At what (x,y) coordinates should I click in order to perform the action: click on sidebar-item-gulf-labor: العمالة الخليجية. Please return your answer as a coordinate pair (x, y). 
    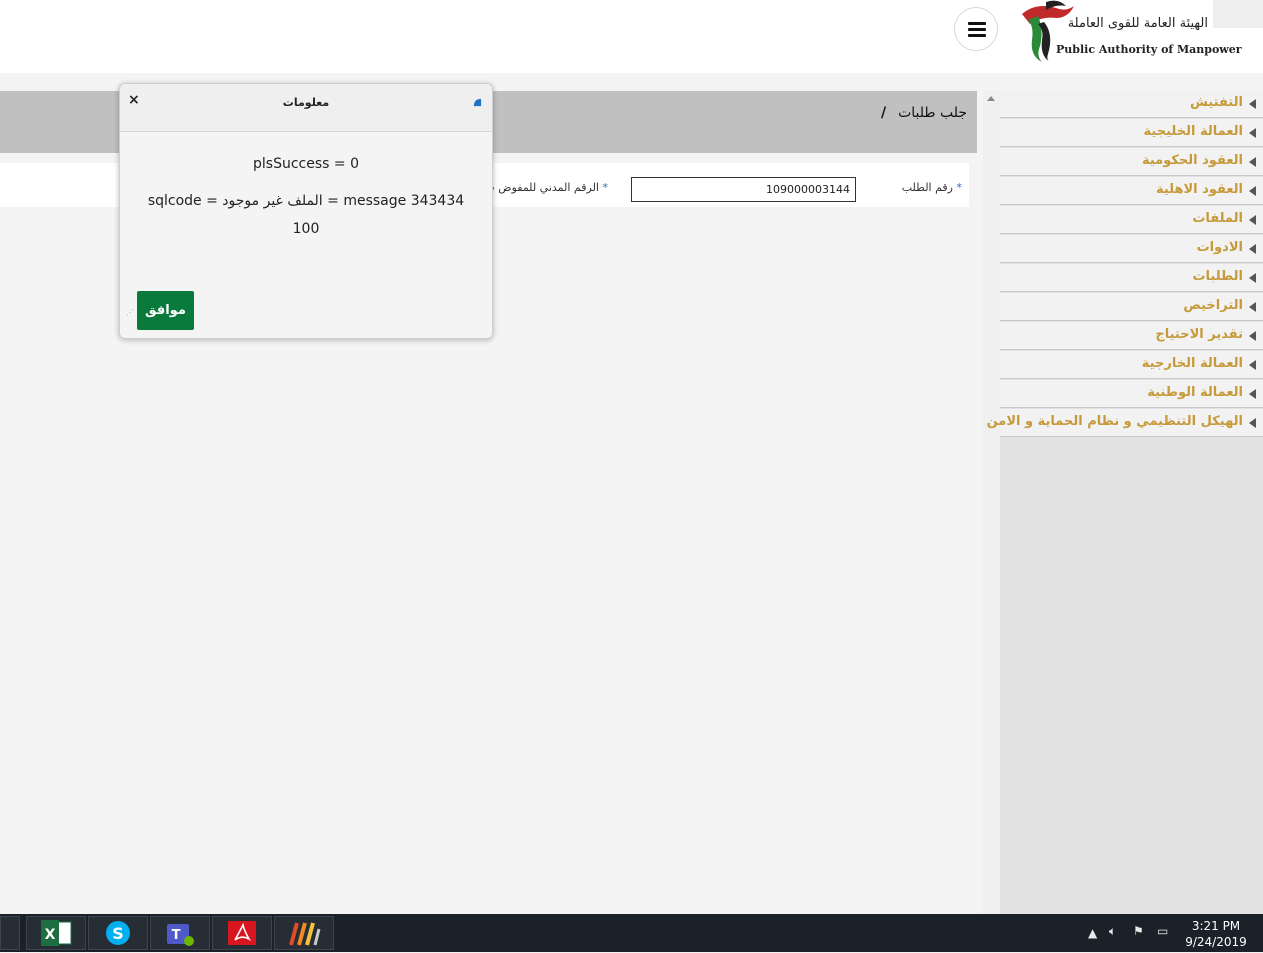
    Looking at the image, I should click on (1131, 133).